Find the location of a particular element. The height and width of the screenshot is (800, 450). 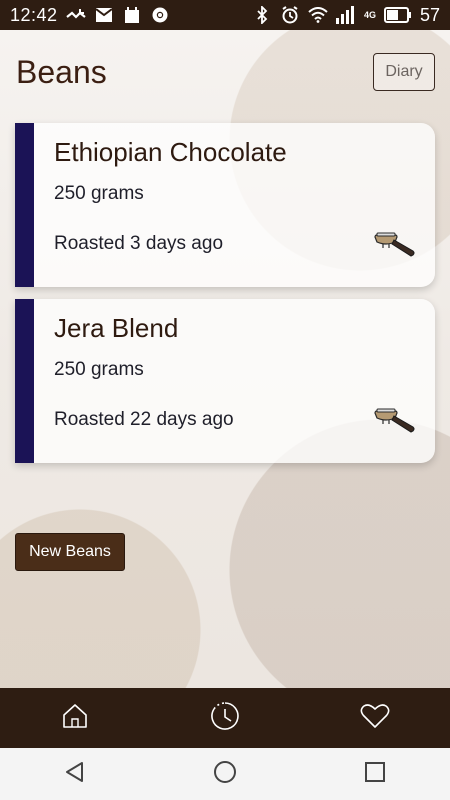

bean-name: Jera Blend is located at coordinates (116, 328).